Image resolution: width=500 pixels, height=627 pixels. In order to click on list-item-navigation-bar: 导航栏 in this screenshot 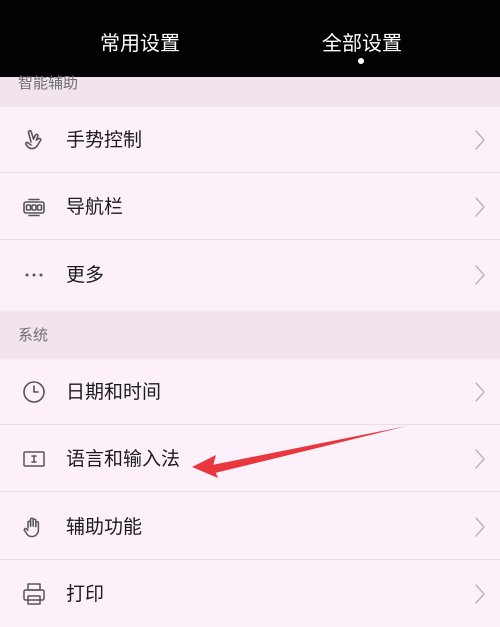, I will do `click(250, 207)`.